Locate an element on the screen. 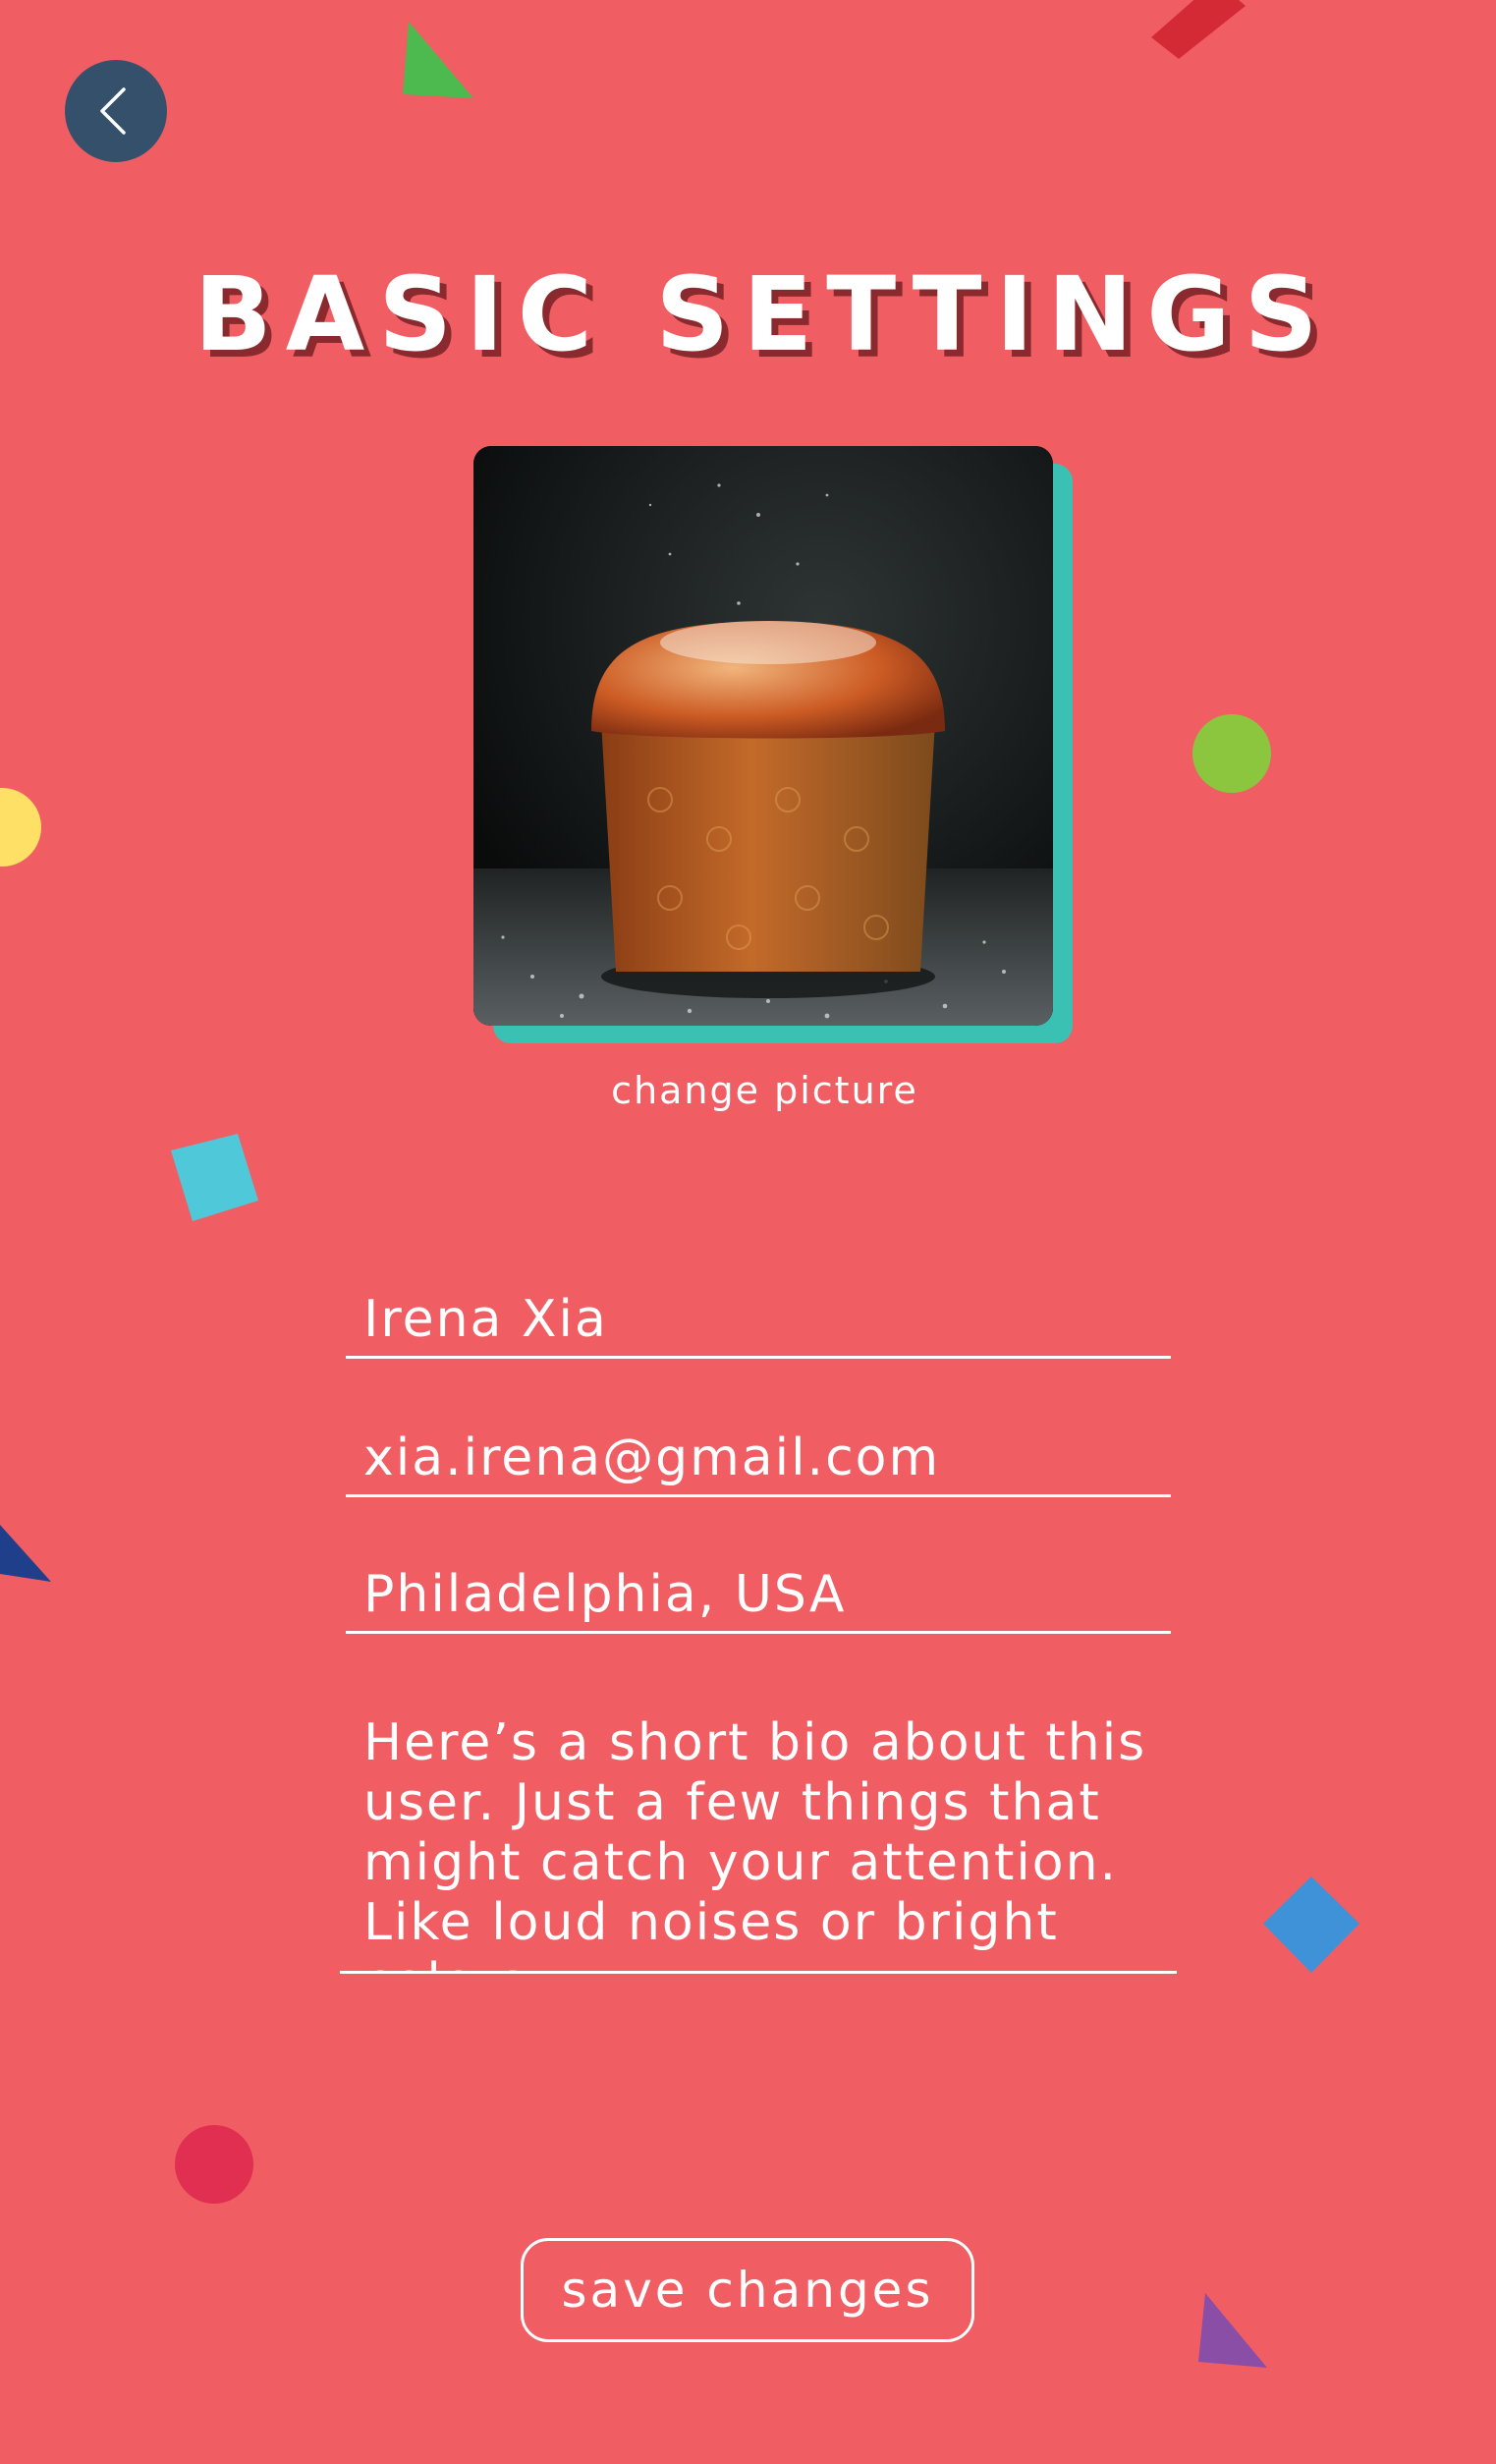 This screenshot has height=2464, width=1496. email-input is located at coordinates (758, 1458).